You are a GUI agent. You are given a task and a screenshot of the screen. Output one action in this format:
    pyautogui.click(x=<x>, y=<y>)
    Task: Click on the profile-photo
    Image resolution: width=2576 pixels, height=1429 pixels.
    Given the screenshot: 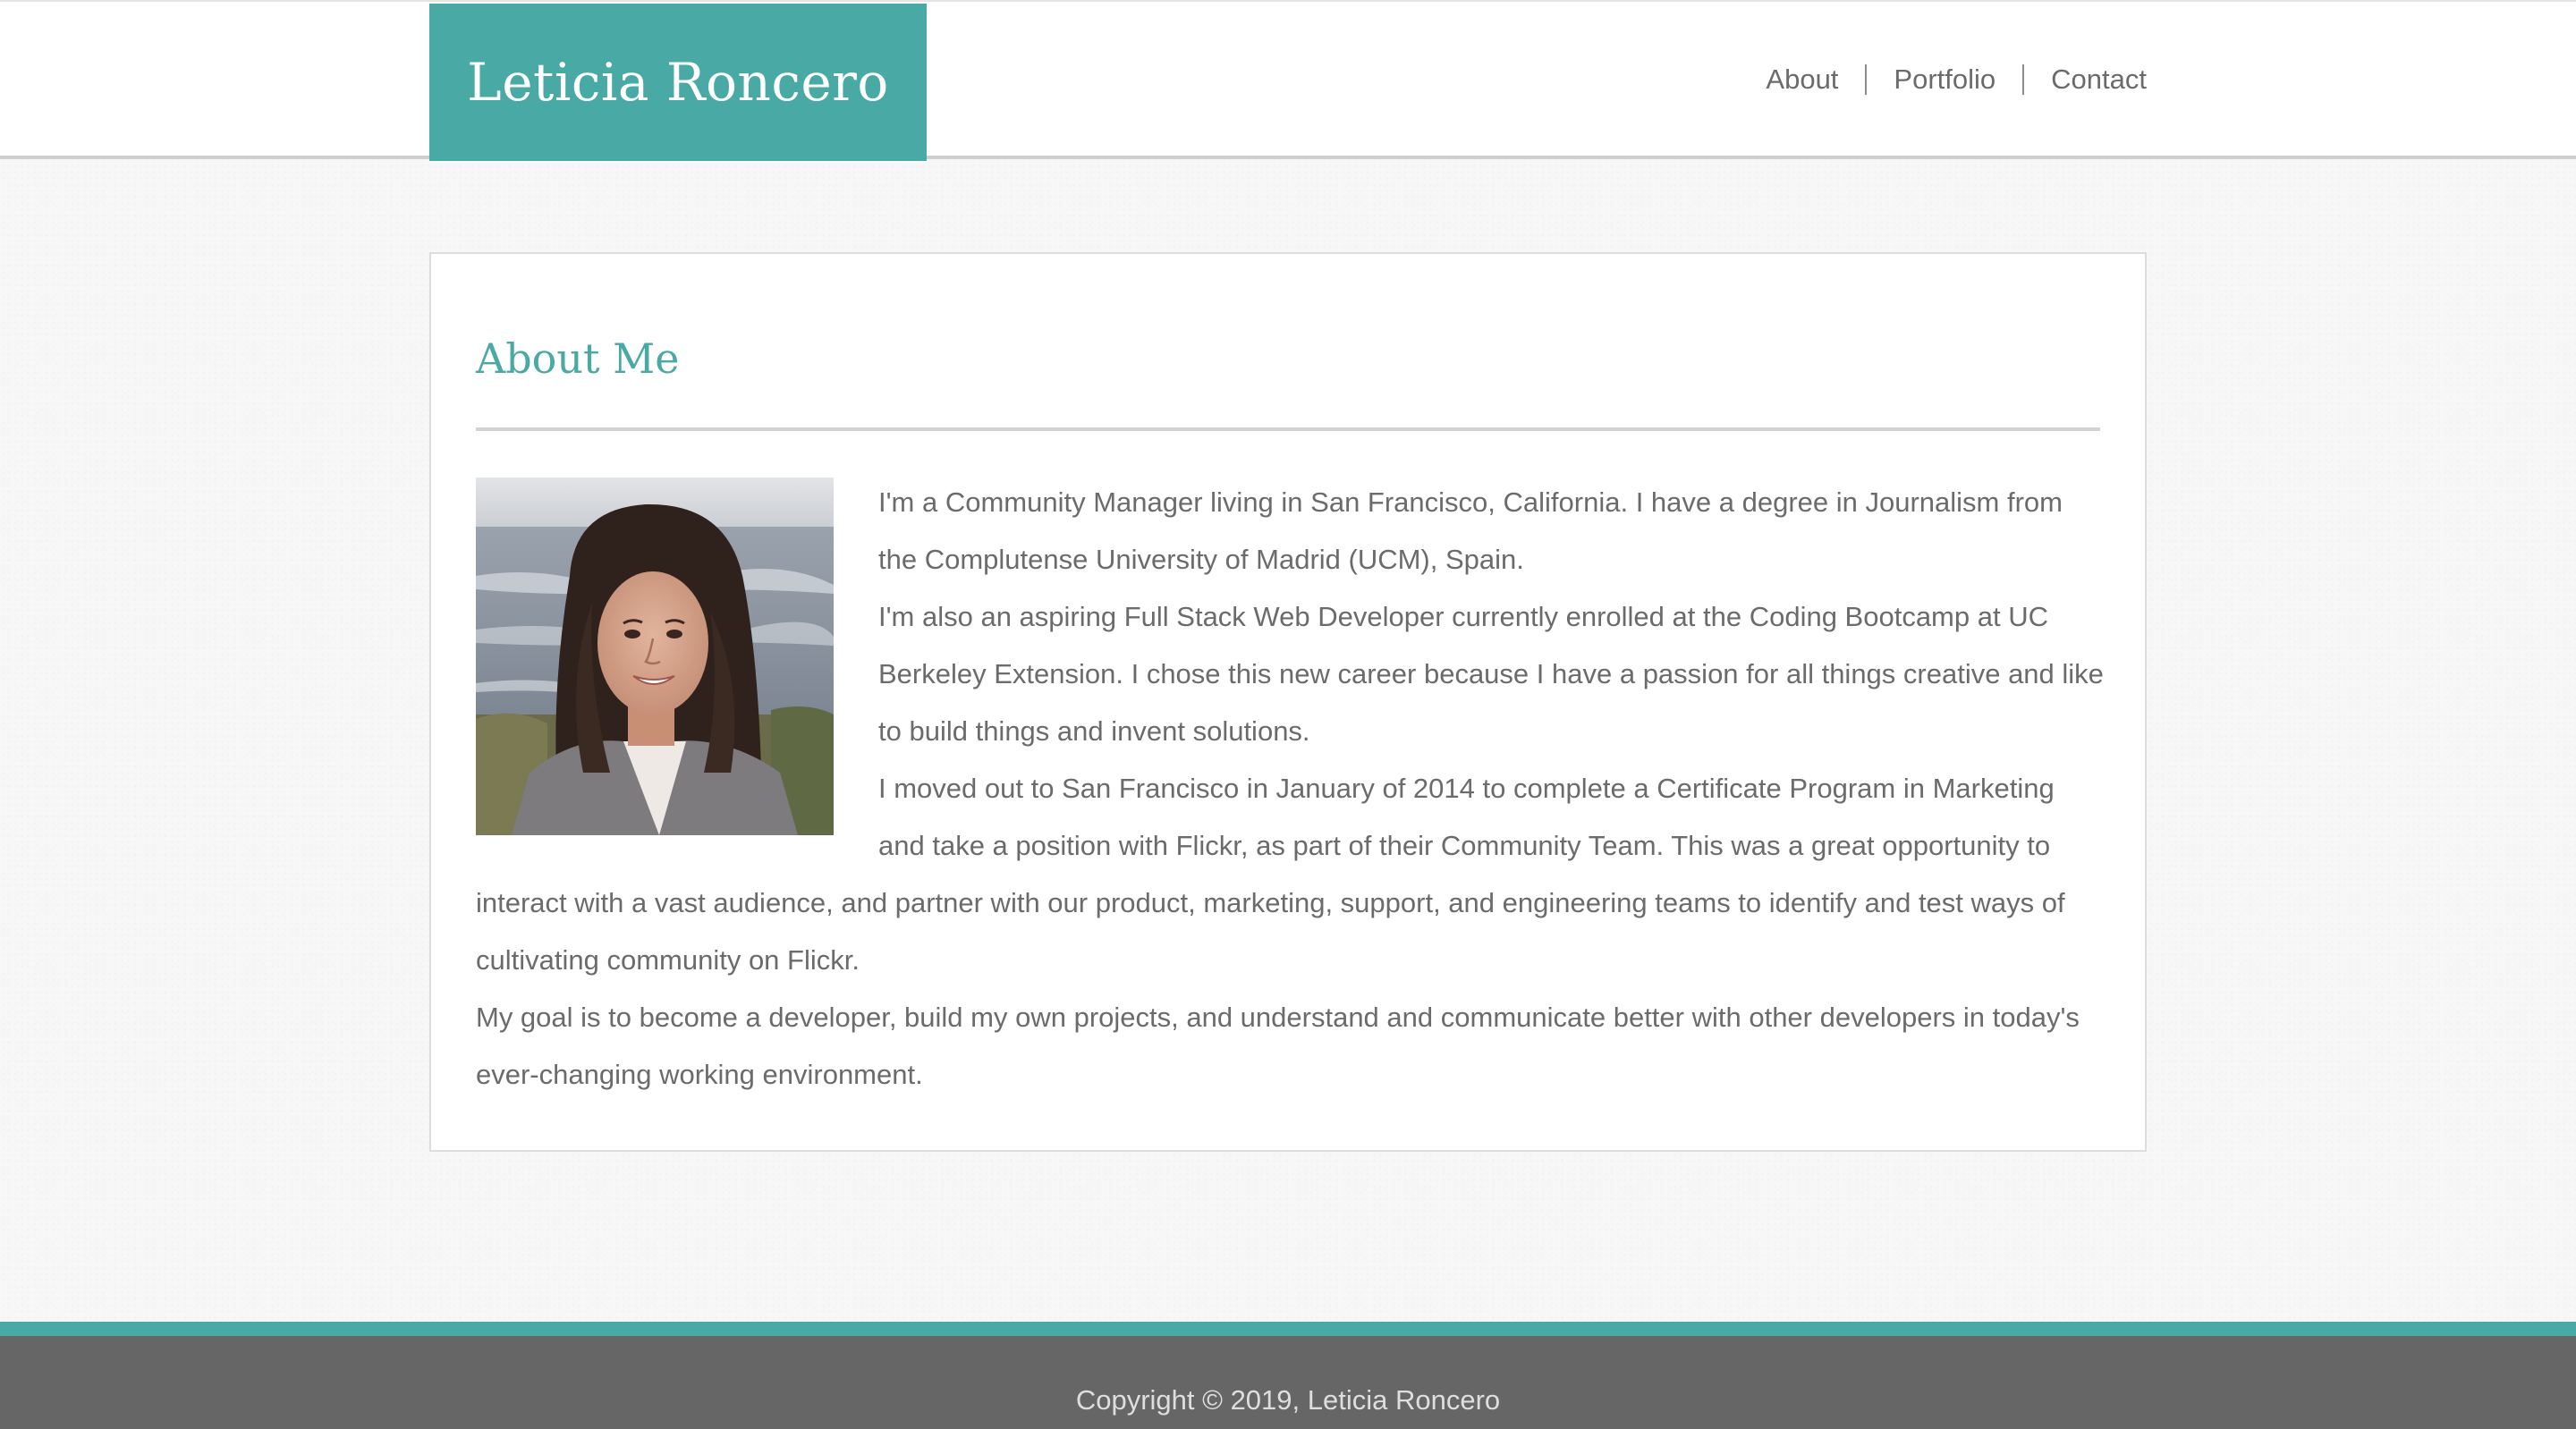 What is the action you would take?
    pyautogui.click(x=655, y=656)
    